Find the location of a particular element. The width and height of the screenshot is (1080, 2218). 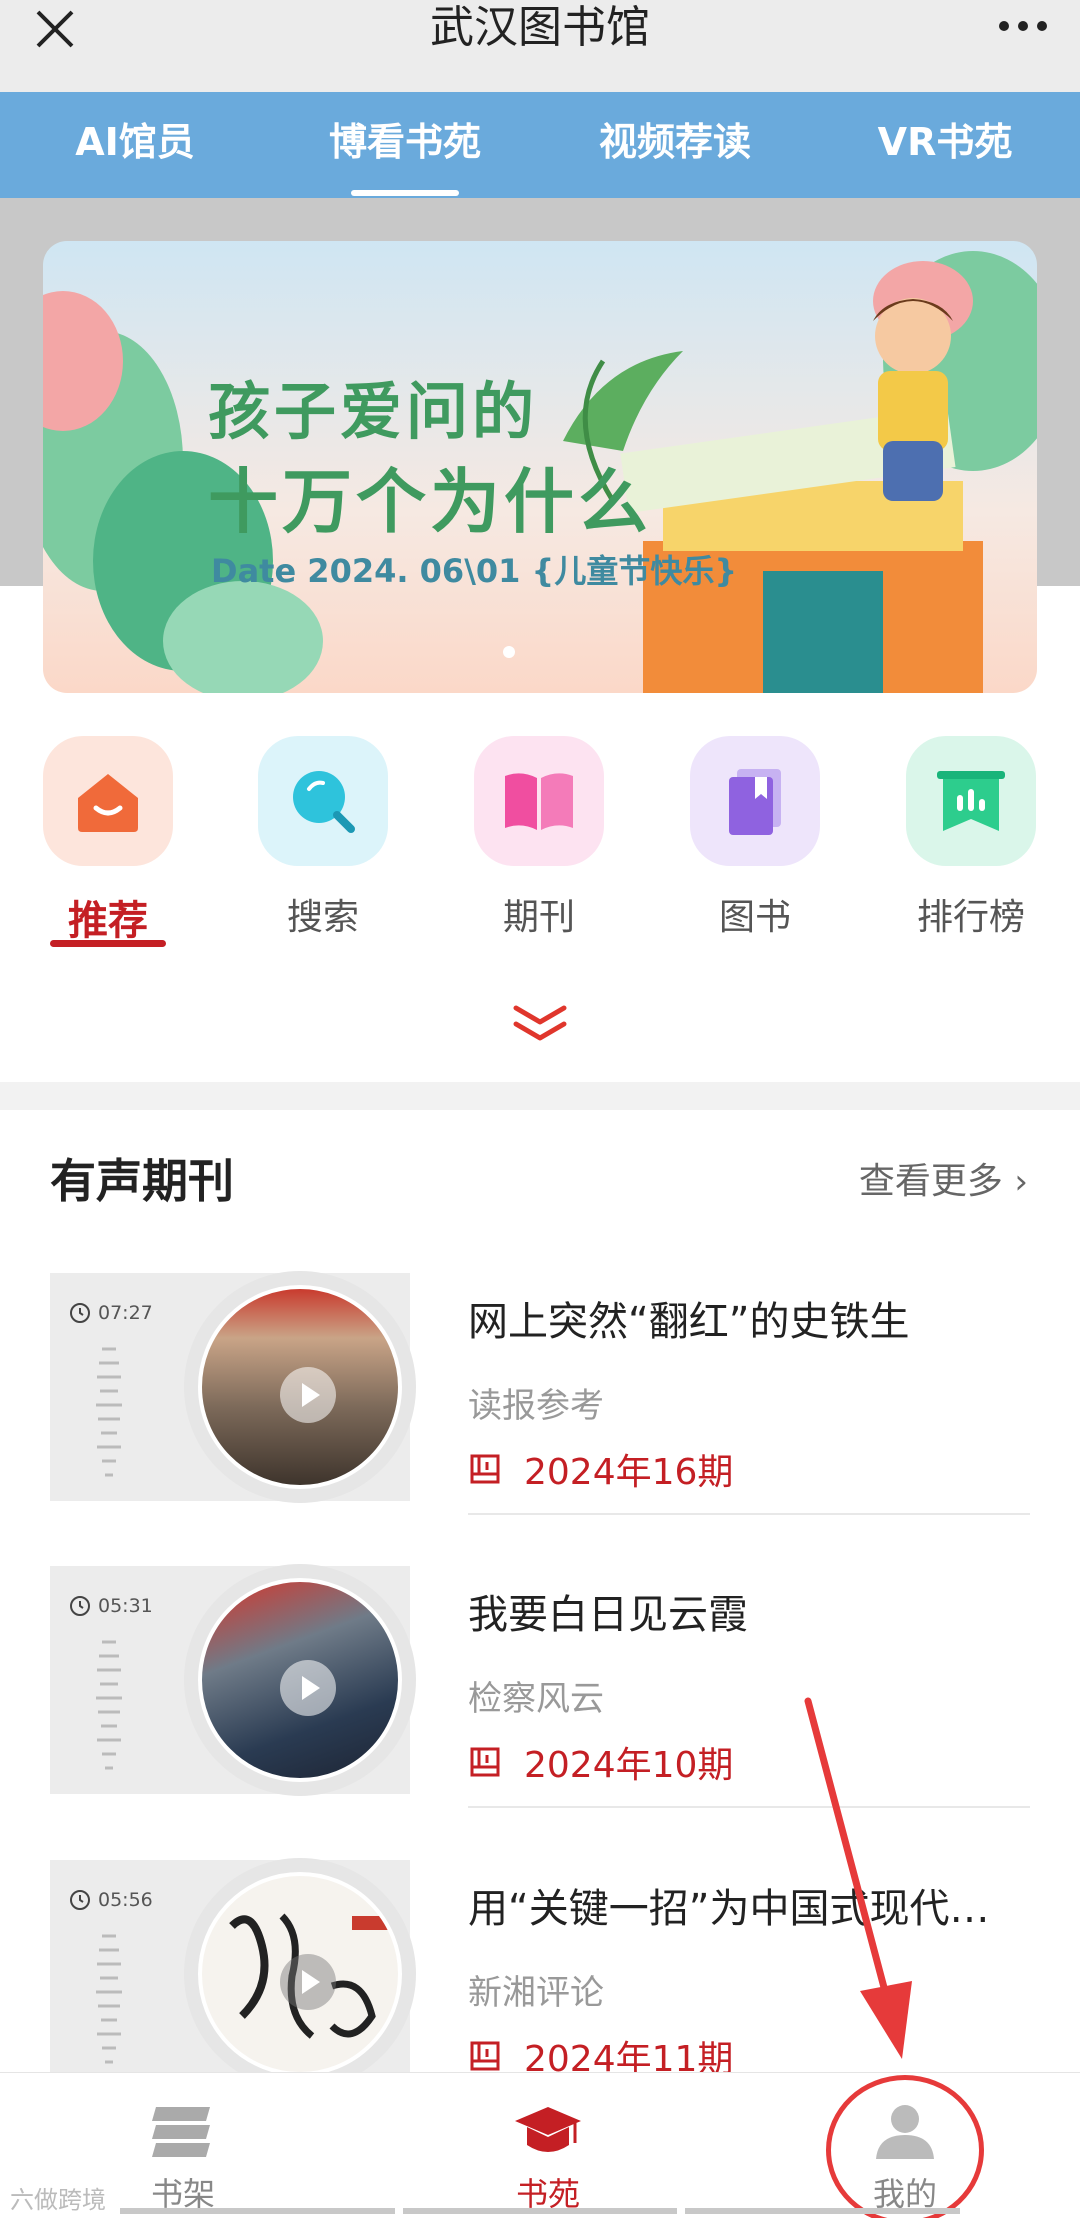

more-options-icon is located at coordinates (1023, 26).